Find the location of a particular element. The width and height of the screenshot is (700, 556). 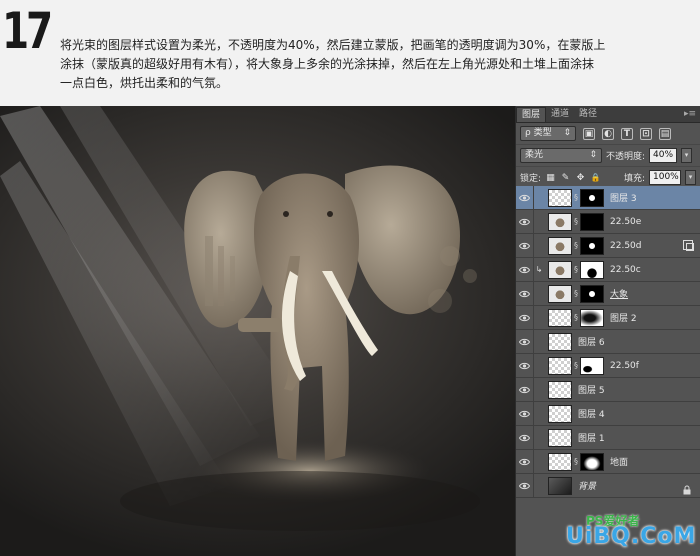

fill-arrow-icon: ▾ is located at coordinates (690, 177).